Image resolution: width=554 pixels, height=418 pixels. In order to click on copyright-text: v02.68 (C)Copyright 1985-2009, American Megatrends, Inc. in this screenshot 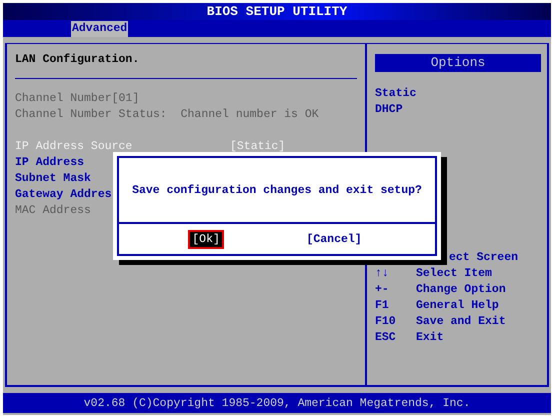, I will do `click(277, 403)`.